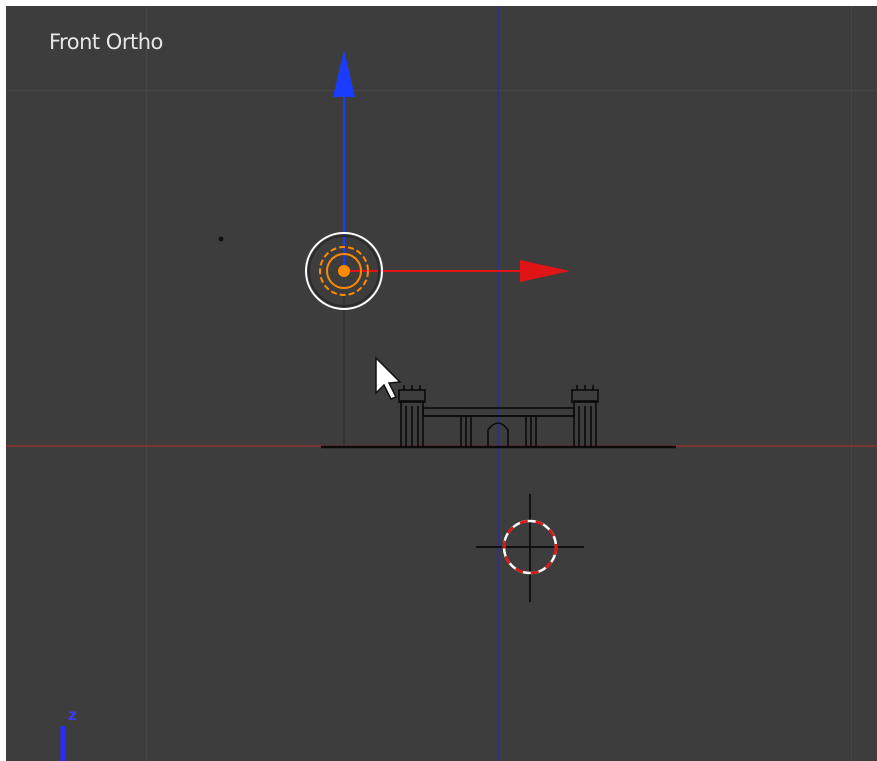  Describe the element at coordinates (344, 73) in the screenshot. I see `gizmo-z-arrow` at that location.